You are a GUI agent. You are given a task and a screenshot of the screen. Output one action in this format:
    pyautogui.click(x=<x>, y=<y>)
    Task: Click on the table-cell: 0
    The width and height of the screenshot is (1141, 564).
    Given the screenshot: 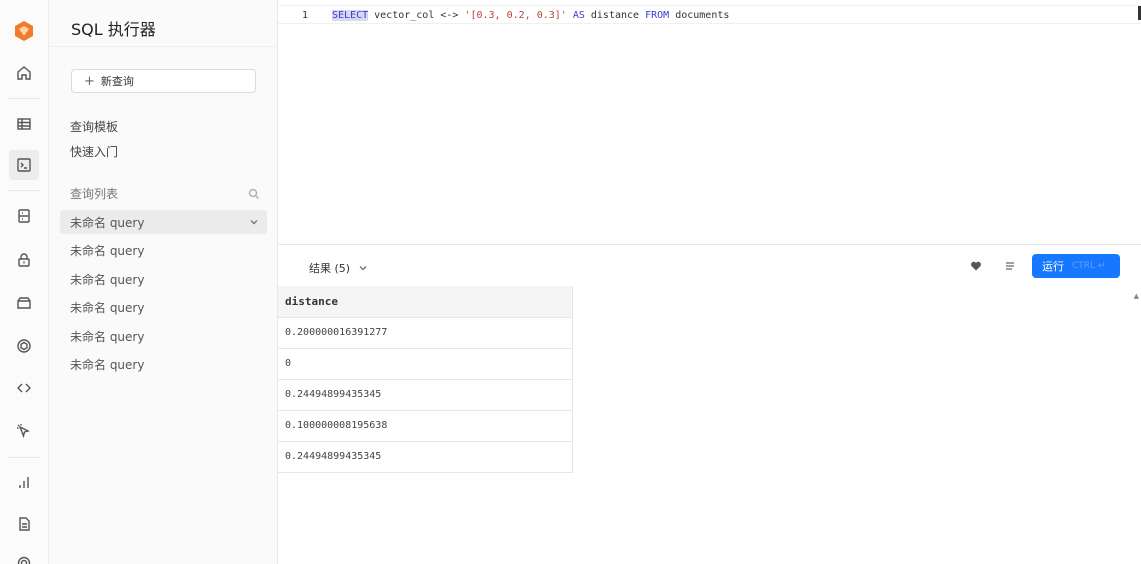 What is the action you would take?
    pyautogui.click(x=425, y=364)
    